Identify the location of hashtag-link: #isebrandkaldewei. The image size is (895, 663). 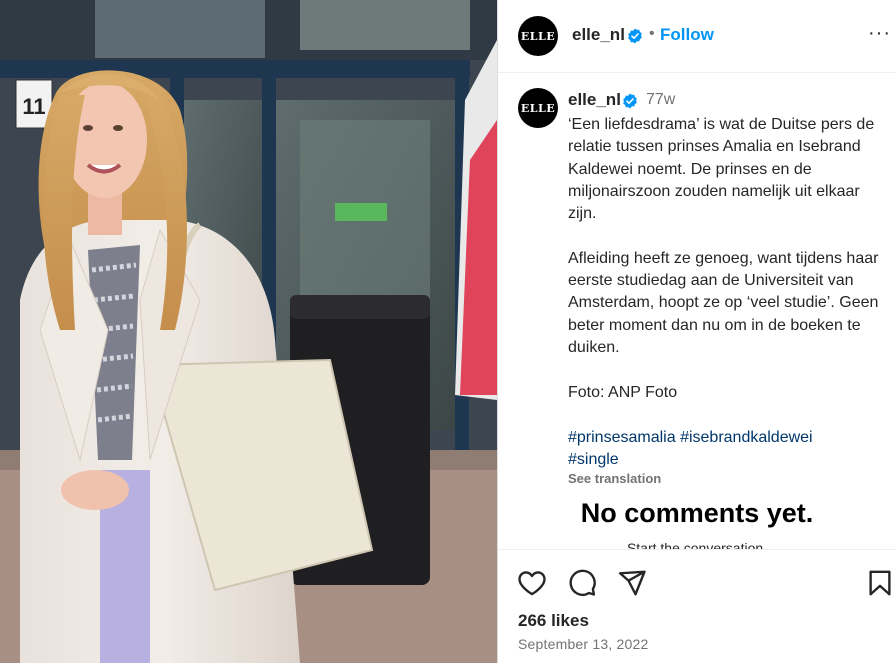
(746, 437).